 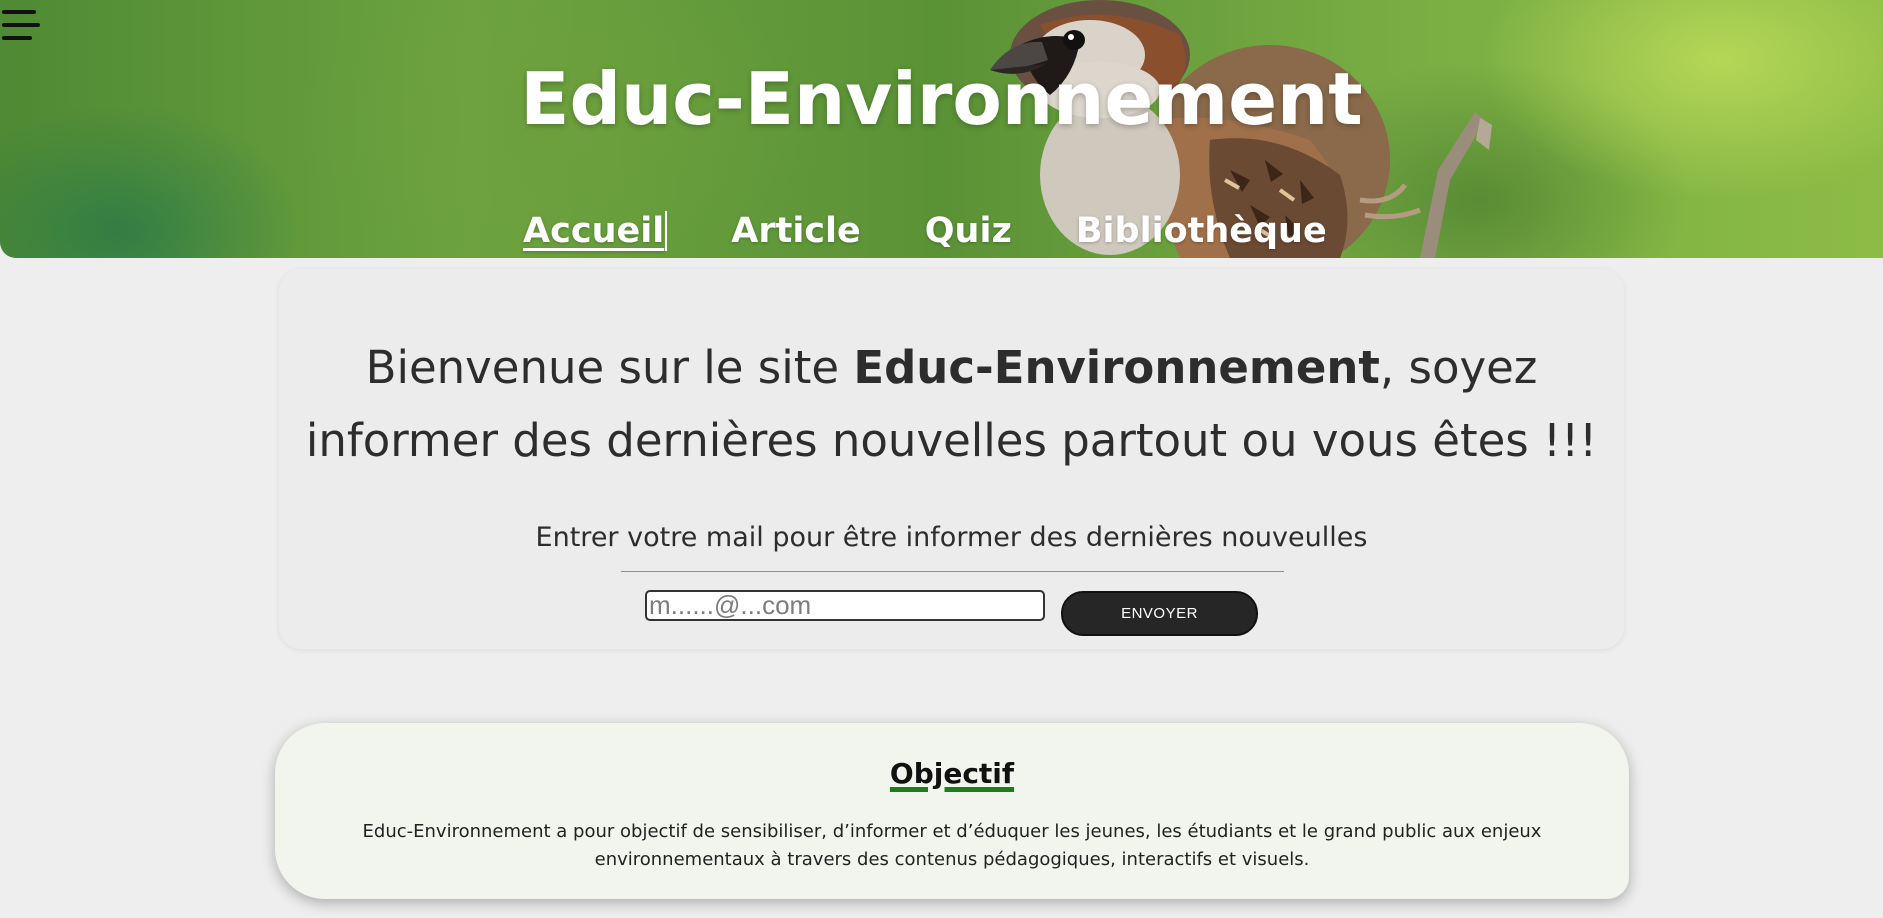 What do you see at coordinates (1201, 231) in the screenshot?
I see `nav-link-bibliotheque: Bibliothèque` at bounding box center [1201, 231].